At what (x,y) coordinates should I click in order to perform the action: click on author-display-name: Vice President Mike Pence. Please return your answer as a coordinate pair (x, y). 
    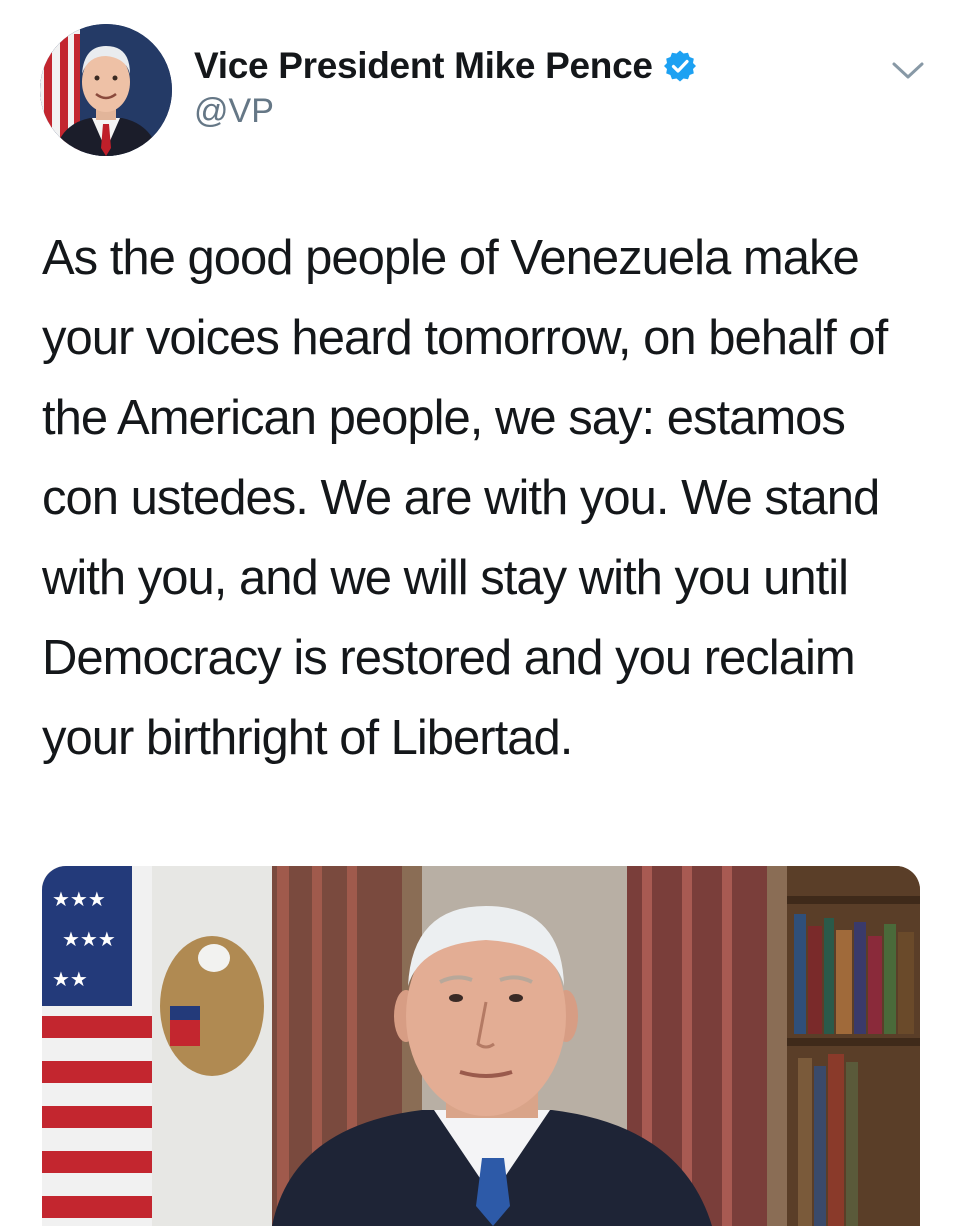
    Looking at the image, I should click on (423, 66).